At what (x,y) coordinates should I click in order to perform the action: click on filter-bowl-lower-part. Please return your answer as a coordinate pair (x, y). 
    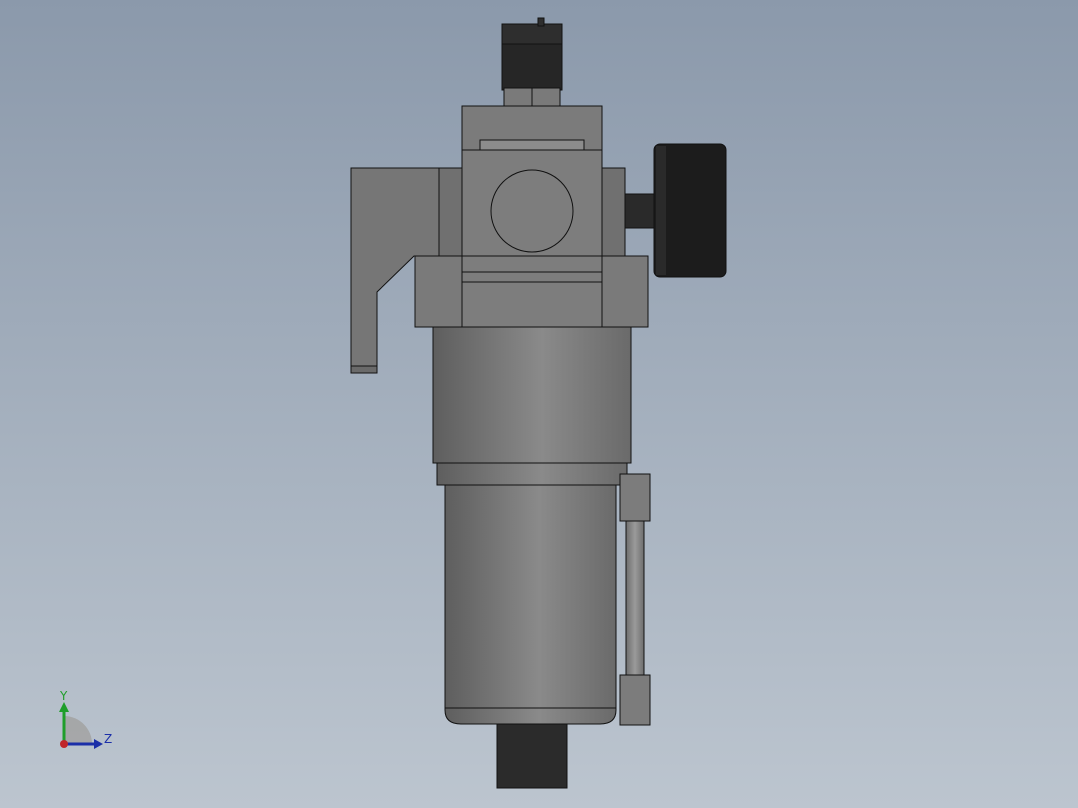
    Looking at the image, I should click on (530, 604).